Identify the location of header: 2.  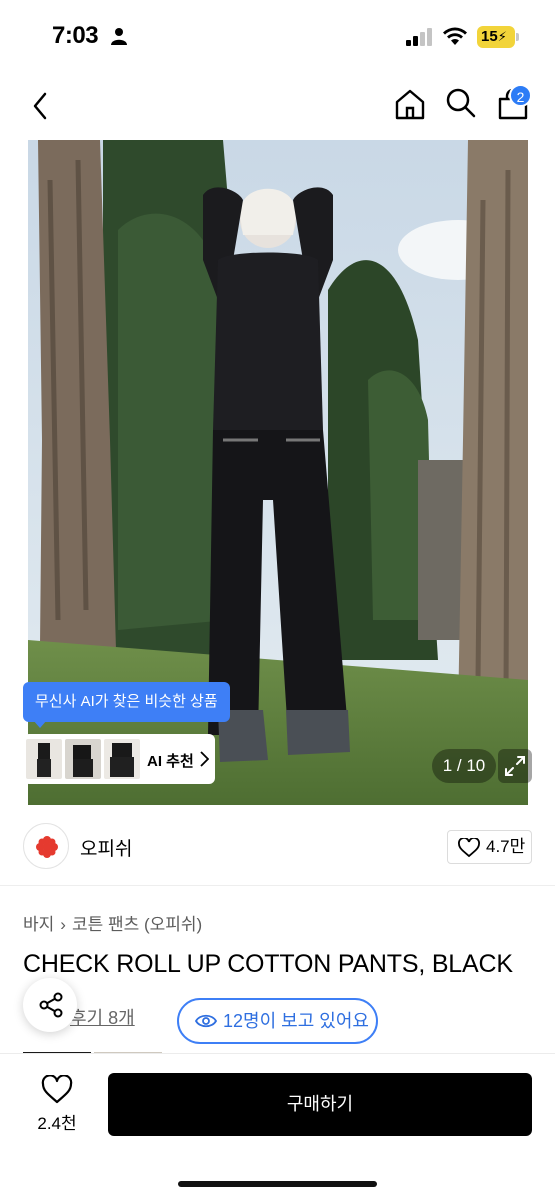
(277, 106).